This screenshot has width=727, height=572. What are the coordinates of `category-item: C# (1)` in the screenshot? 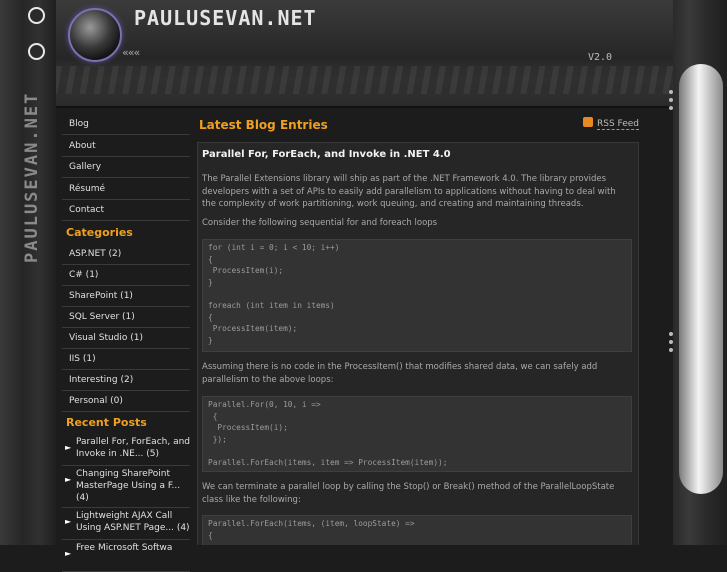 It's located at (126, 275).